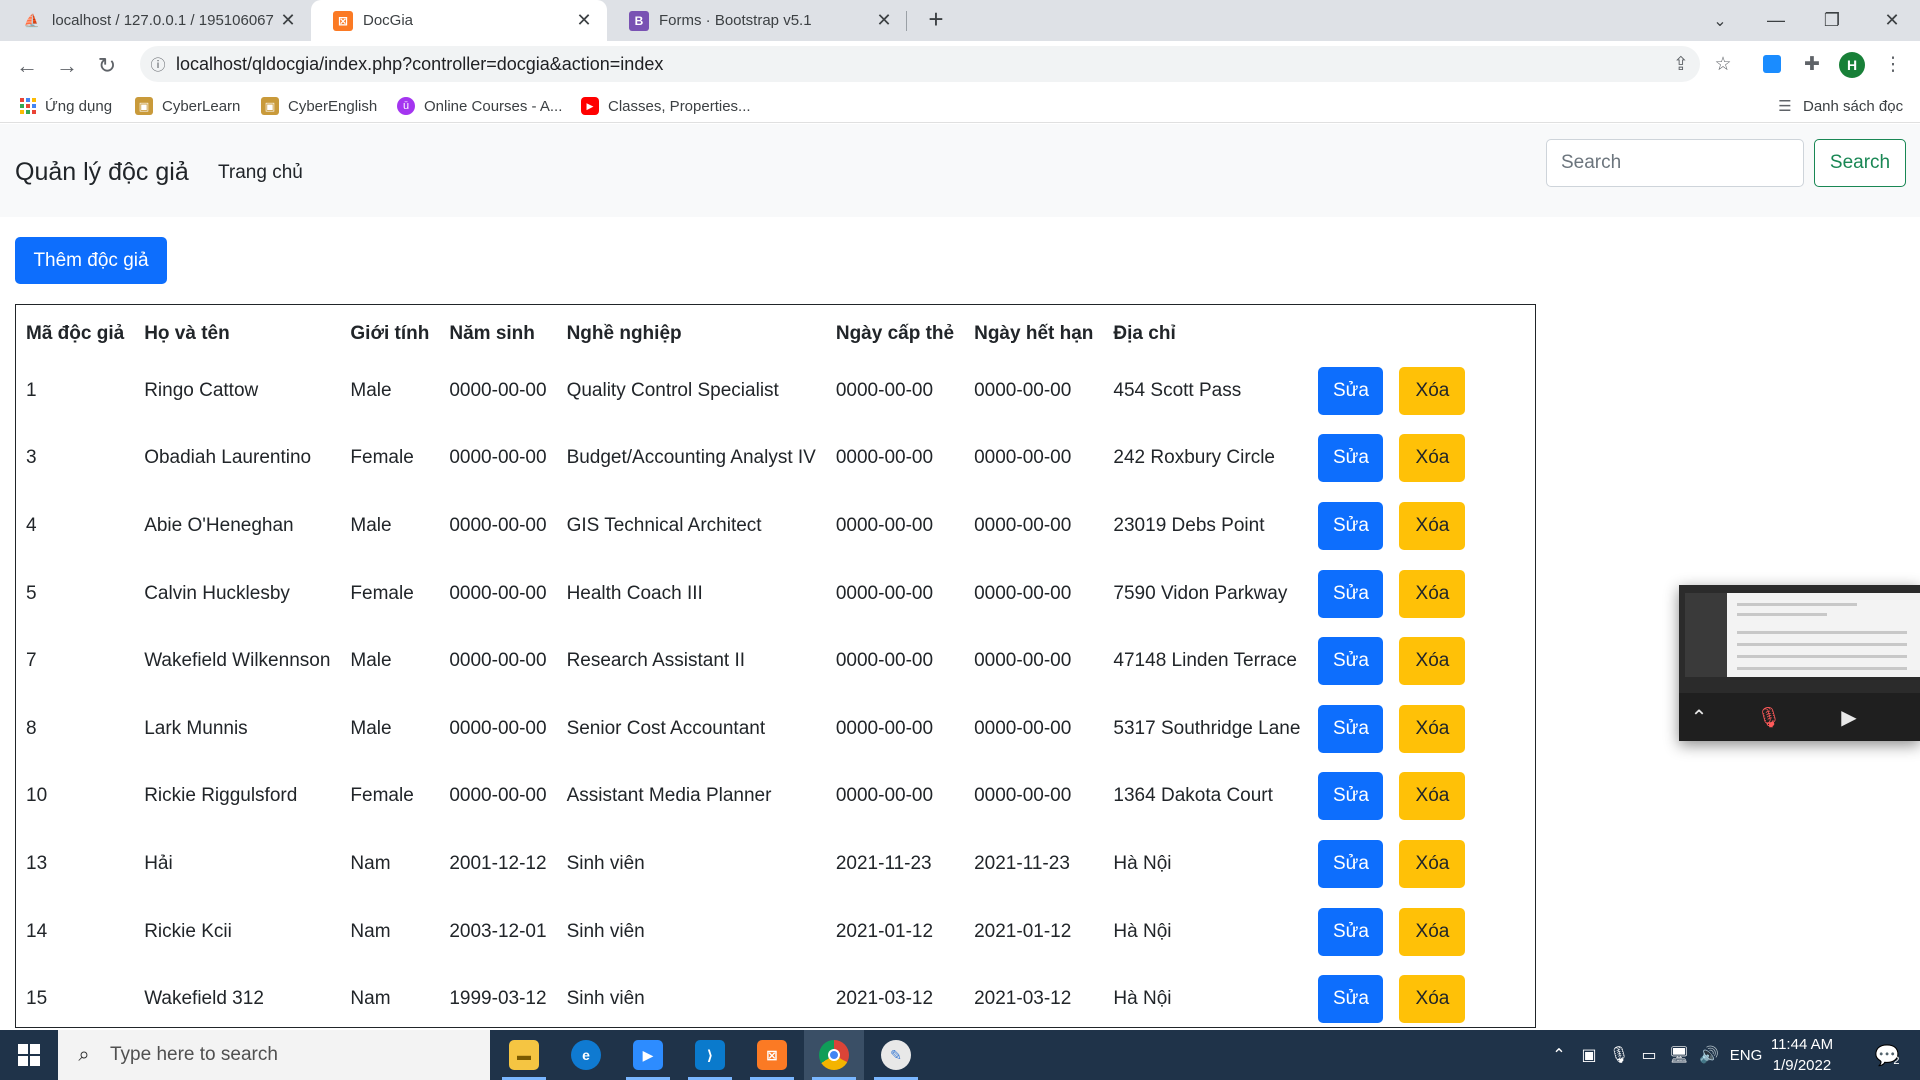 The image size is (1920, 1080). I want to click on back-button: ←, so click(27, 66).